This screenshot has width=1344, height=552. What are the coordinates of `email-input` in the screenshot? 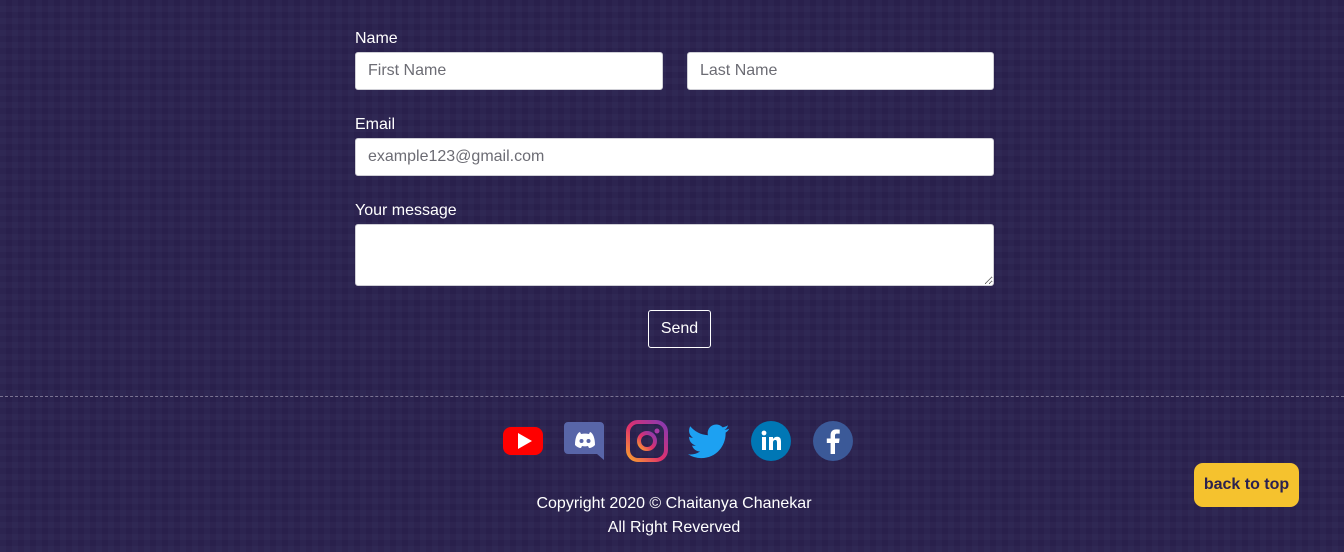 It's located at (674, 157).